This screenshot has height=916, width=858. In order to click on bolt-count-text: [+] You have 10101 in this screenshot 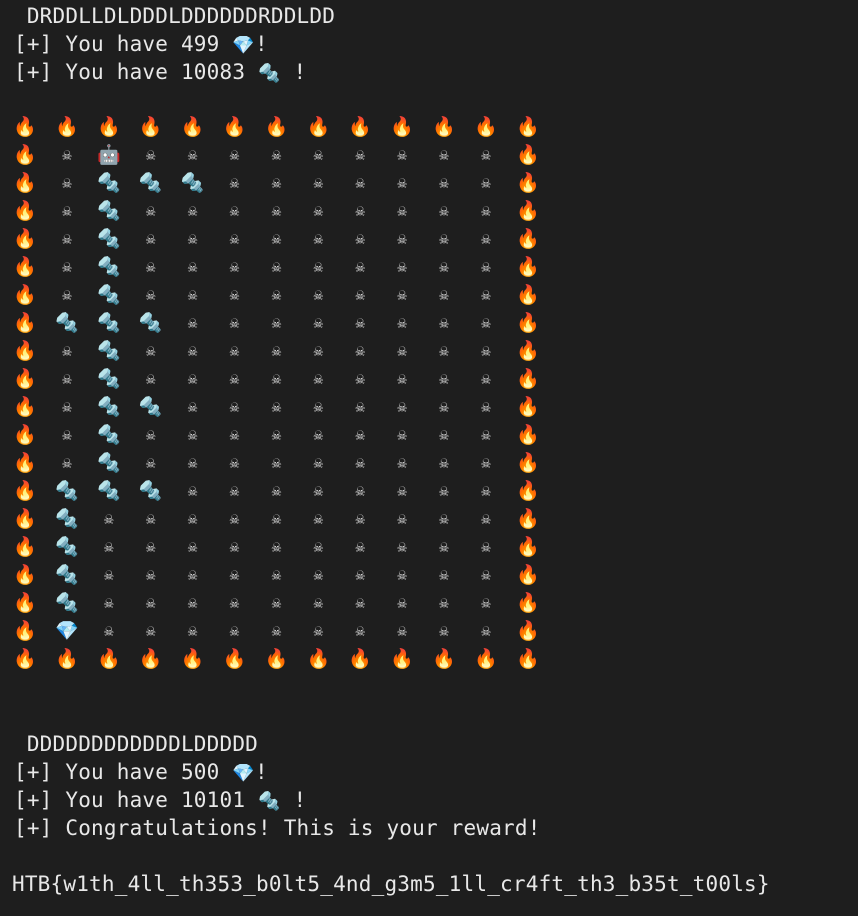, I will do `click(136, 800)`.